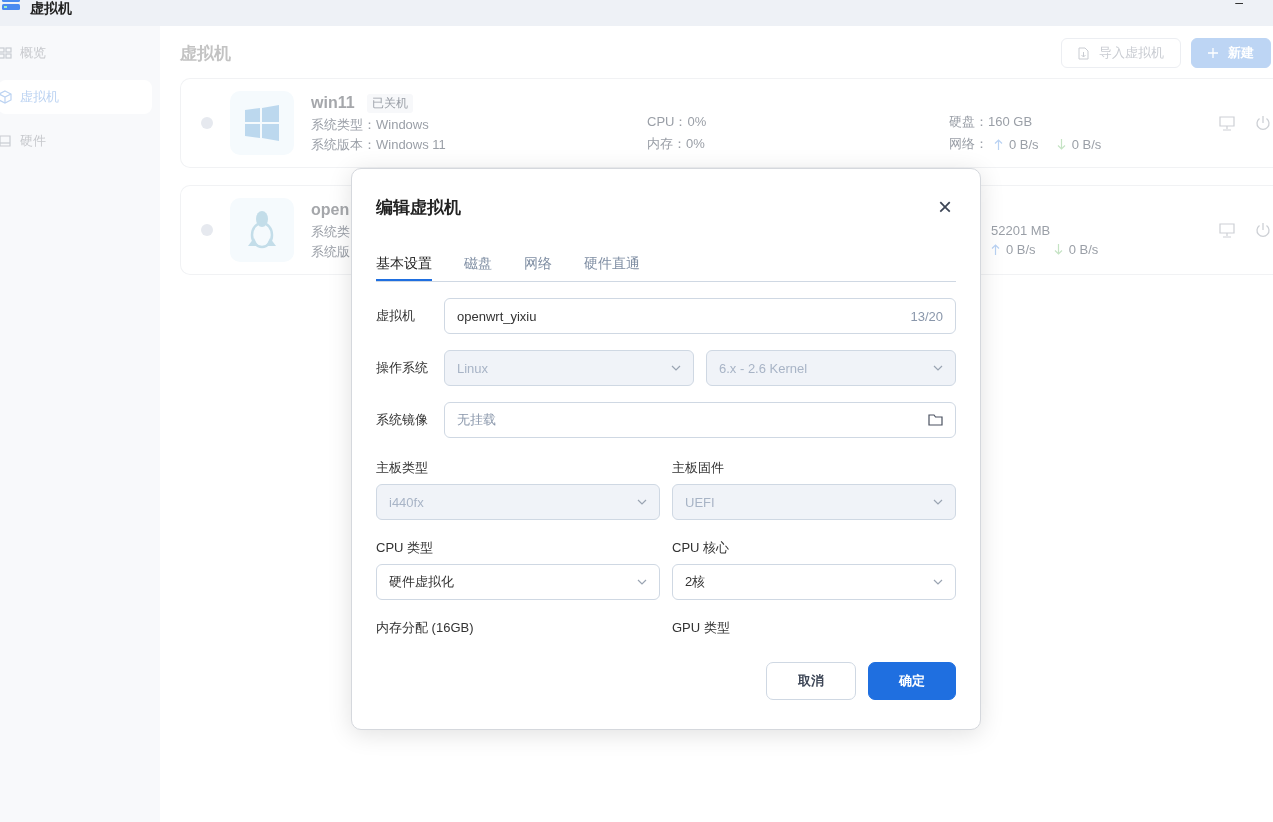 This screenshot has width=1273, height=822. I want to click on memory-usage: 内存：0%, so click(676, 144).